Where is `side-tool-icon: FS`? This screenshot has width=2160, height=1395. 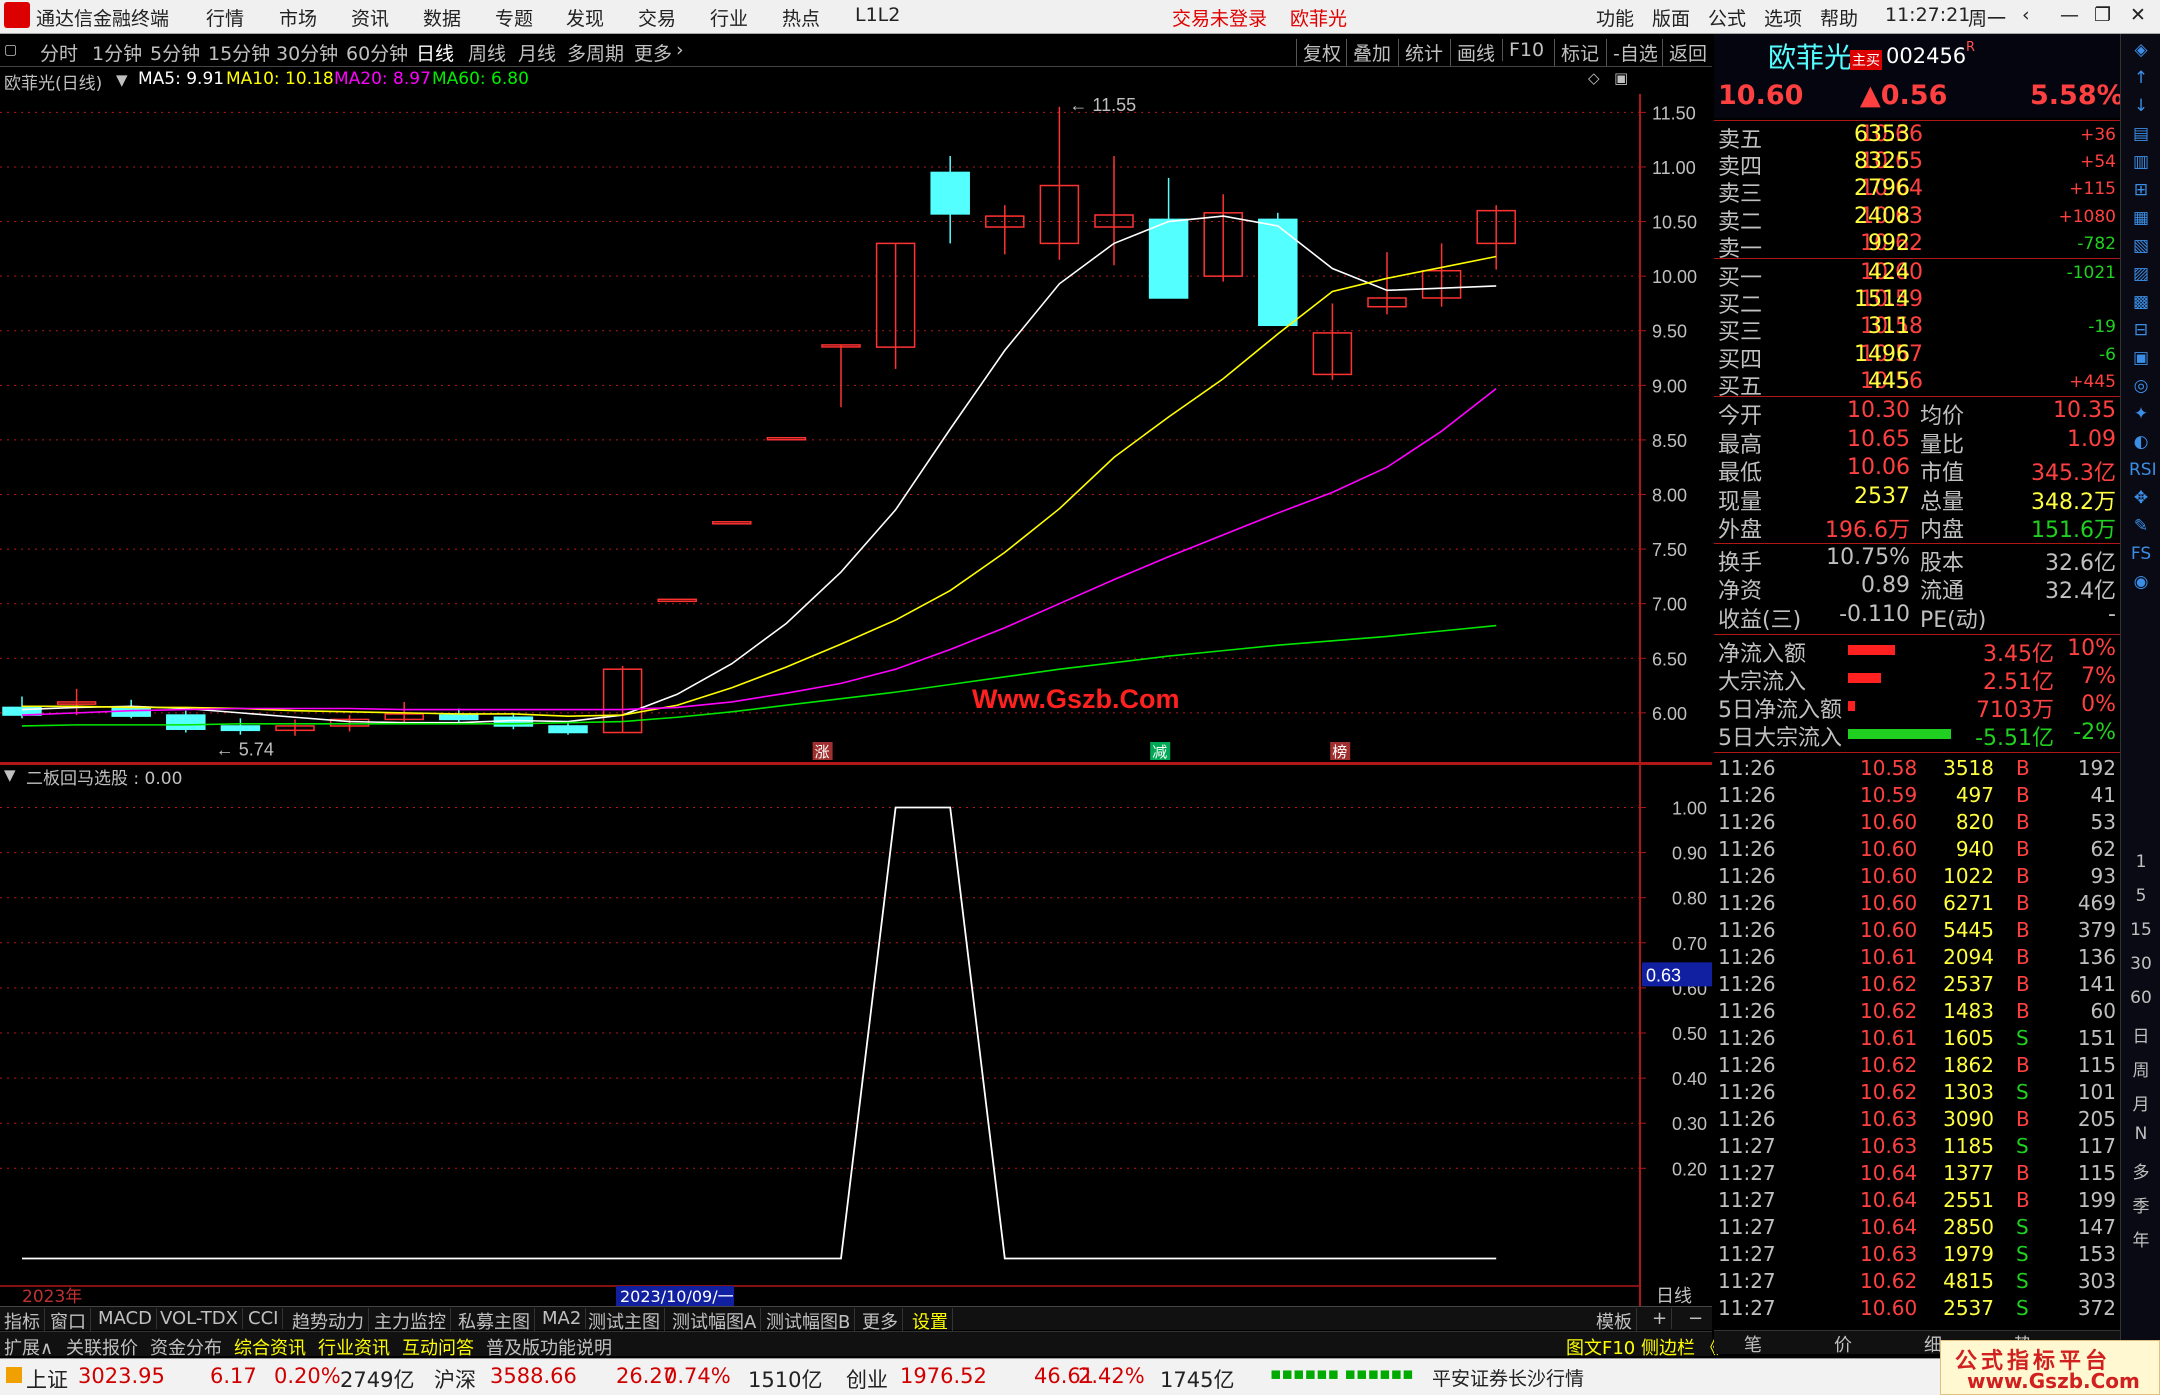 side-tool-icon: FS is located at coordinates (2141, 554).